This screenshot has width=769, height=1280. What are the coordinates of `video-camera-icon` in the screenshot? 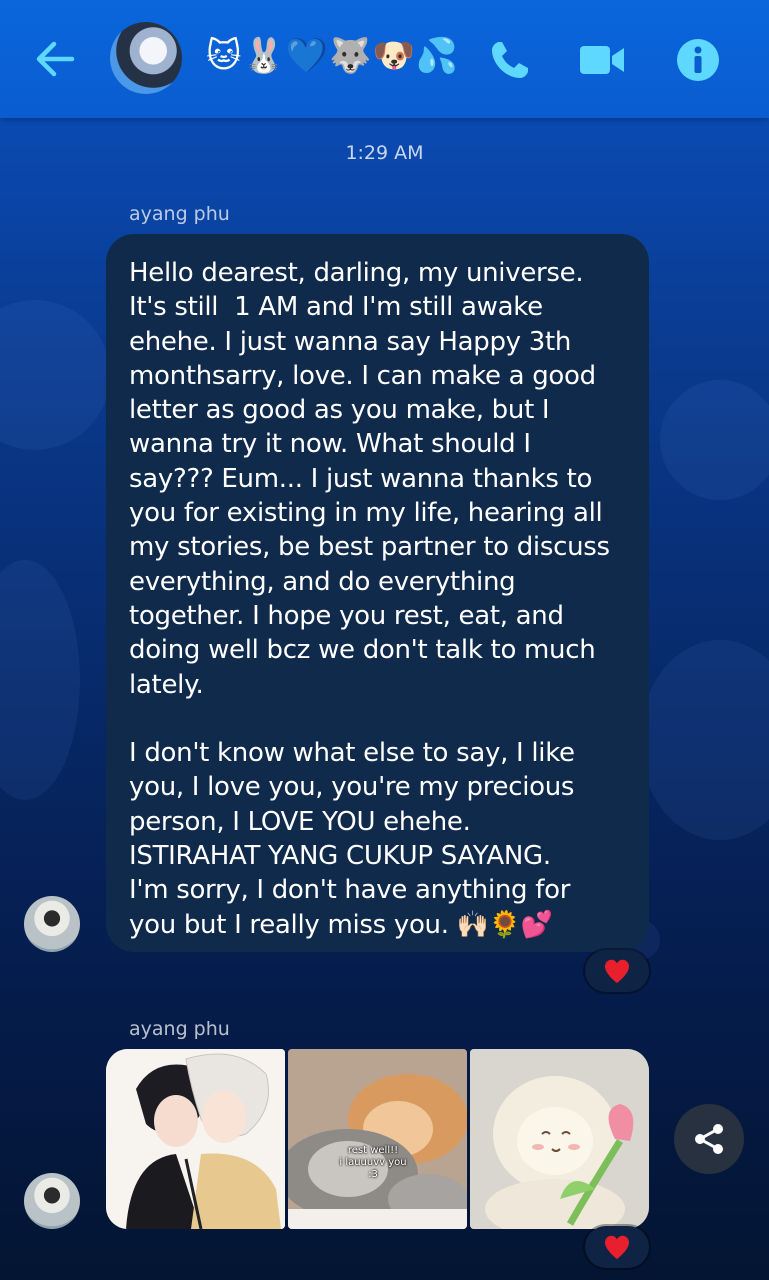 It's located at (602, 60).